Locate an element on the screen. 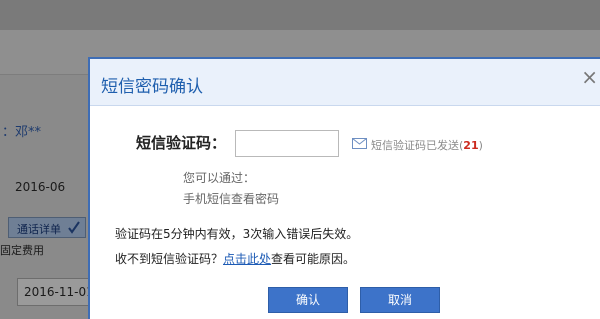 The height and width of the screenshot is (319, 600). not-received-line: 收不到短信验证码？点击此处查看可能原因。 is located at coordinates (235, 258).